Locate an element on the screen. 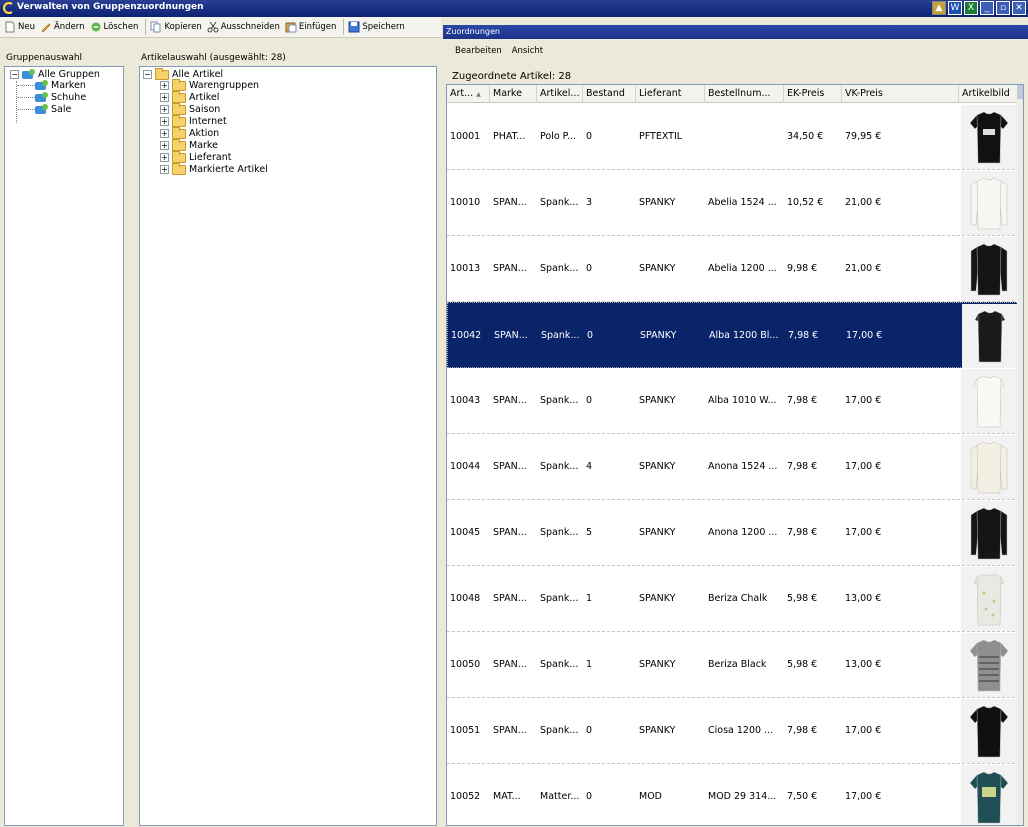 This screenshot has width=1028, height=827. teal-print-tee-icon is located at coordinates (989, 797).